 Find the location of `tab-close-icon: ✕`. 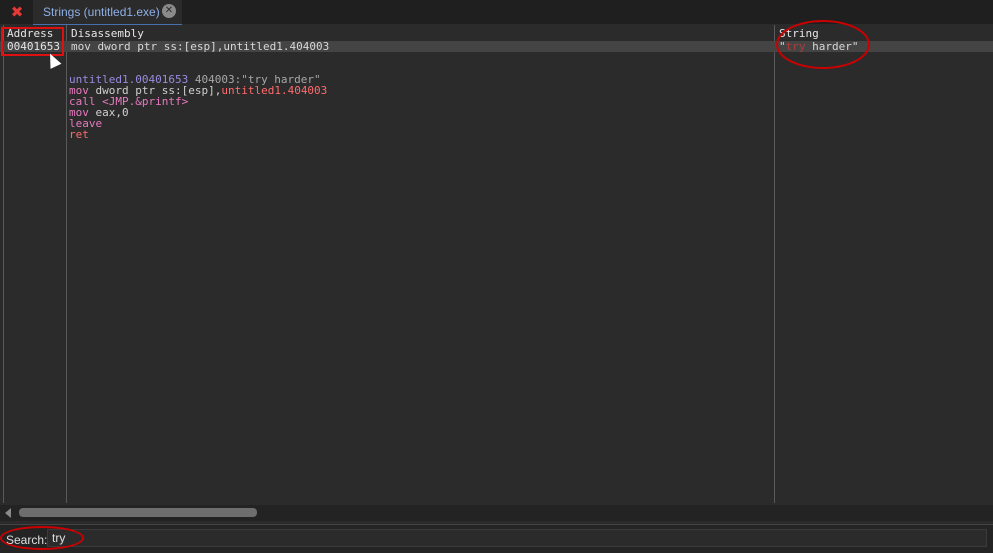

tab-close-icon: ✕ is located at coordinates (169, 11).